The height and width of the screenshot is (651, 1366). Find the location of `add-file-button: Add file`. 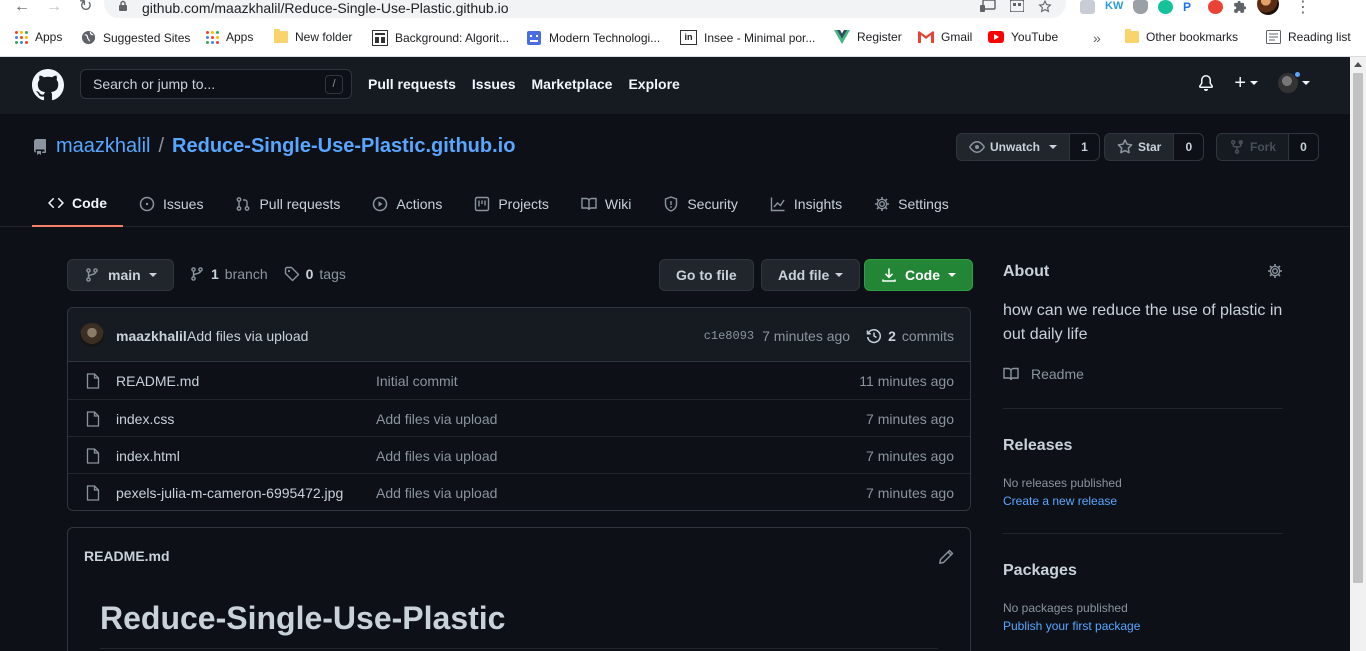

add-file-button: Add file is located at coordinates (811, 275).